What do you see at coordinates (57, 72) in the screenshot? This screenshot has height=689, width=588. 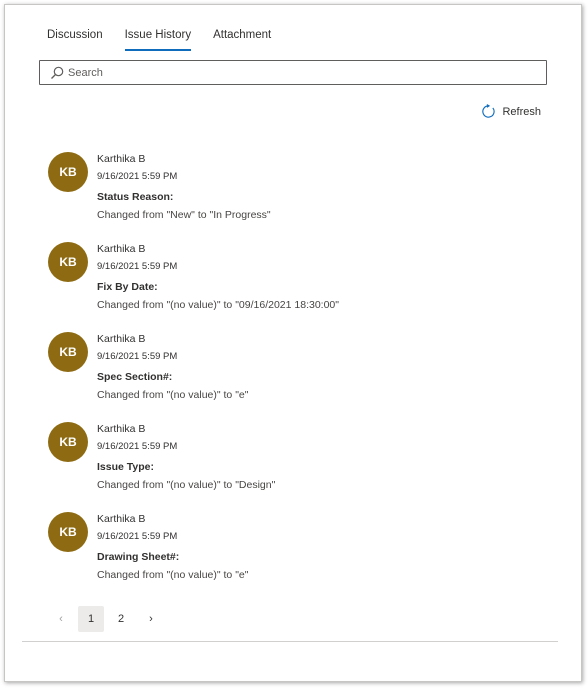 I see `search-icon` at bounding box center [57, 72].